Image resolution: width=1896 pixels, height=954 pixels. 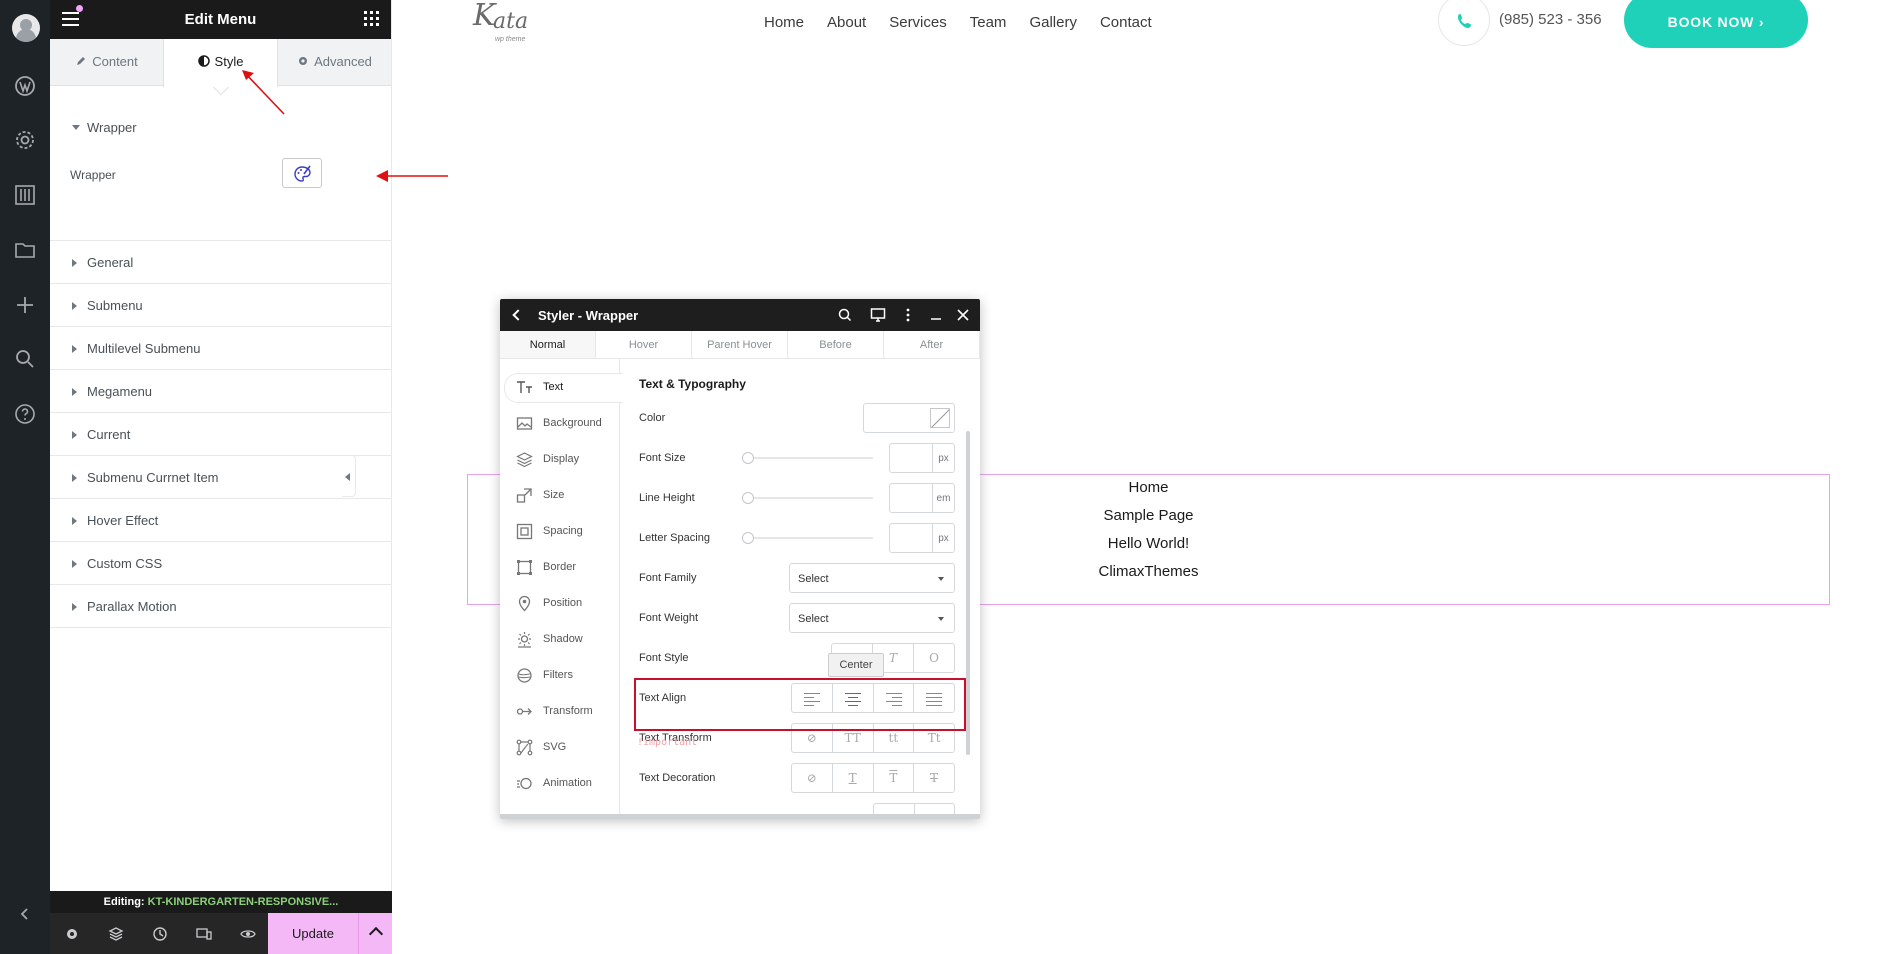 What do you see at coordinates (944, 538) in the screenshot?
I see `letter-spacing-unit: px` at bounding box center [944, 538].